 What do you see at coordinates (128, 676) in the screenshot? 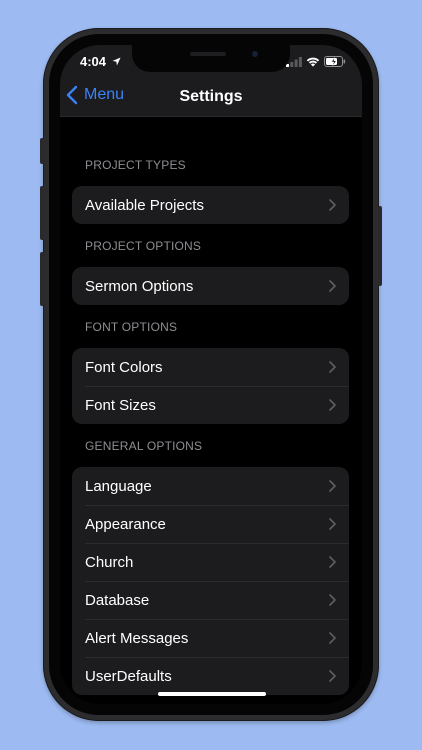
I see `row-label: UserDefaults` at bounding box center [128, 676].